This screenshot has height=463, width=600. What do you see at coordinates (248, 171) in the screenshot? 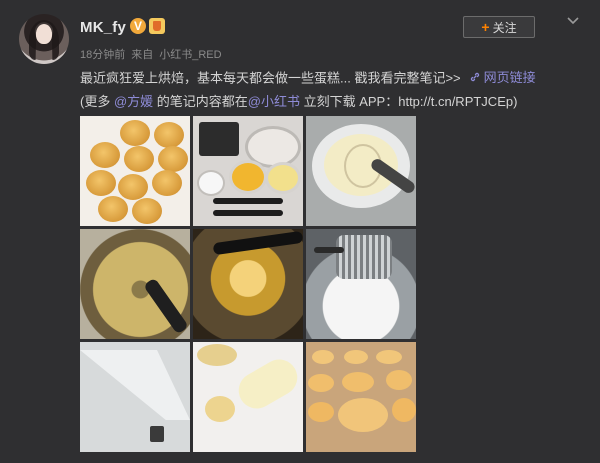
I see `photo-ingredients` at bounding box center [248, 171].